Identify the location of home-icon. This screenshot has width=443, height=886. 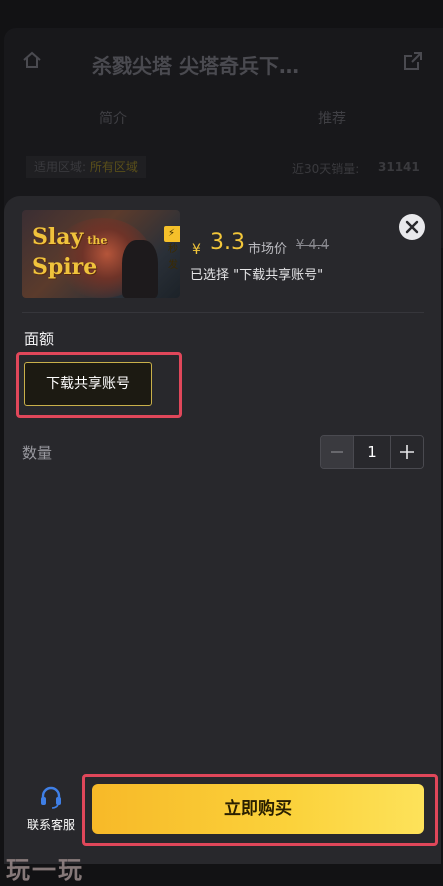
(32, 60).